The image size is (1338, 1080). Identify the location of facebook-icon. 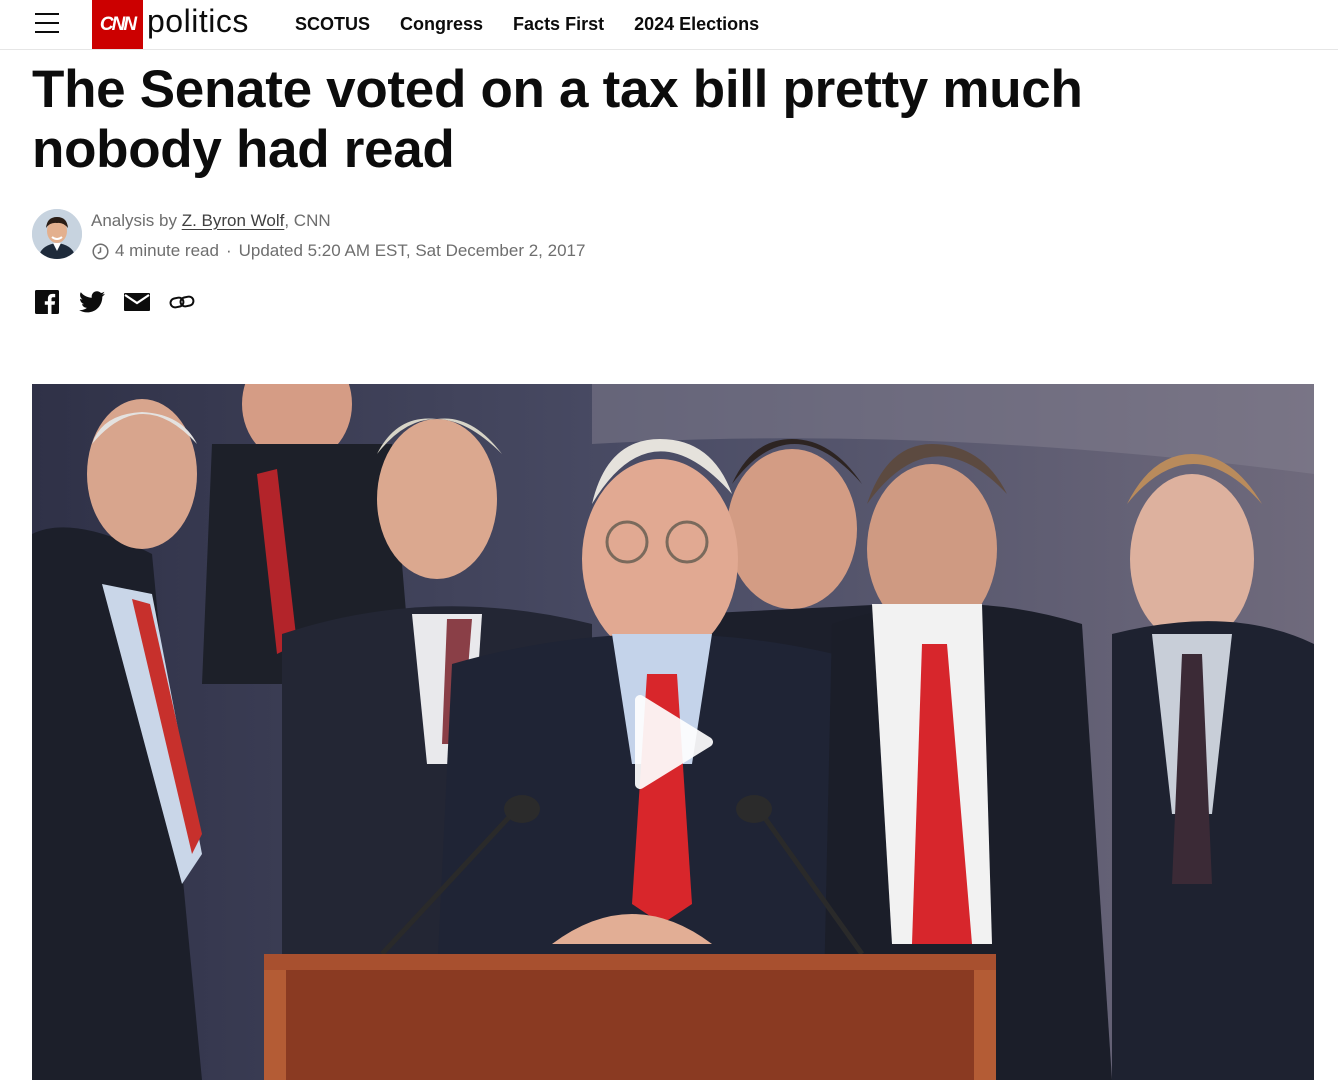
(47, 302).